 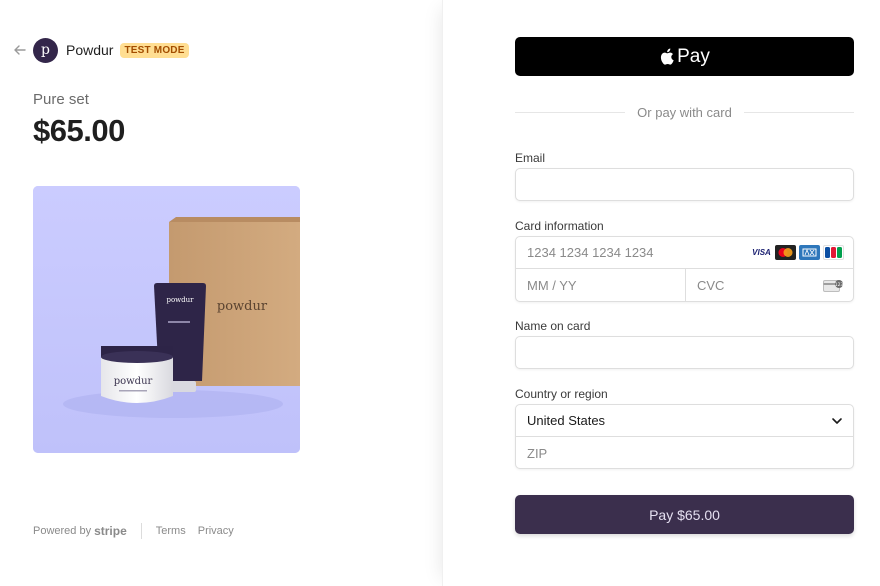 What do you see at coordinates (761, 252) in the screenshot?
I see `visa-icon: VISA` at bounding box center [761, 252].